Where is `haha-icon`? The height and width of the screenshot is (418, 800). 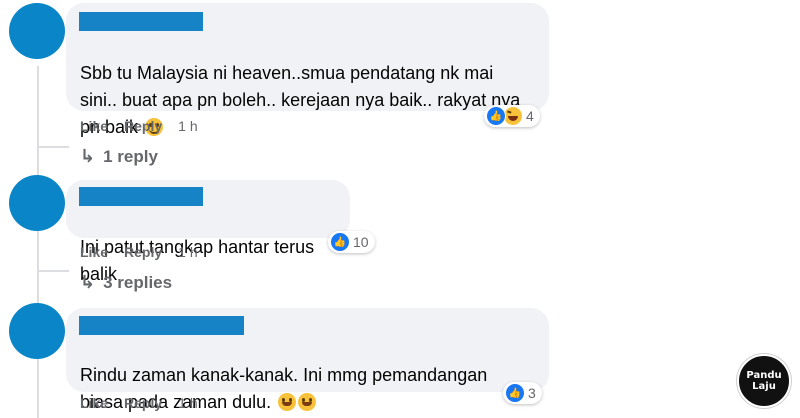 haha-icon is located at coordinates (513, 116).